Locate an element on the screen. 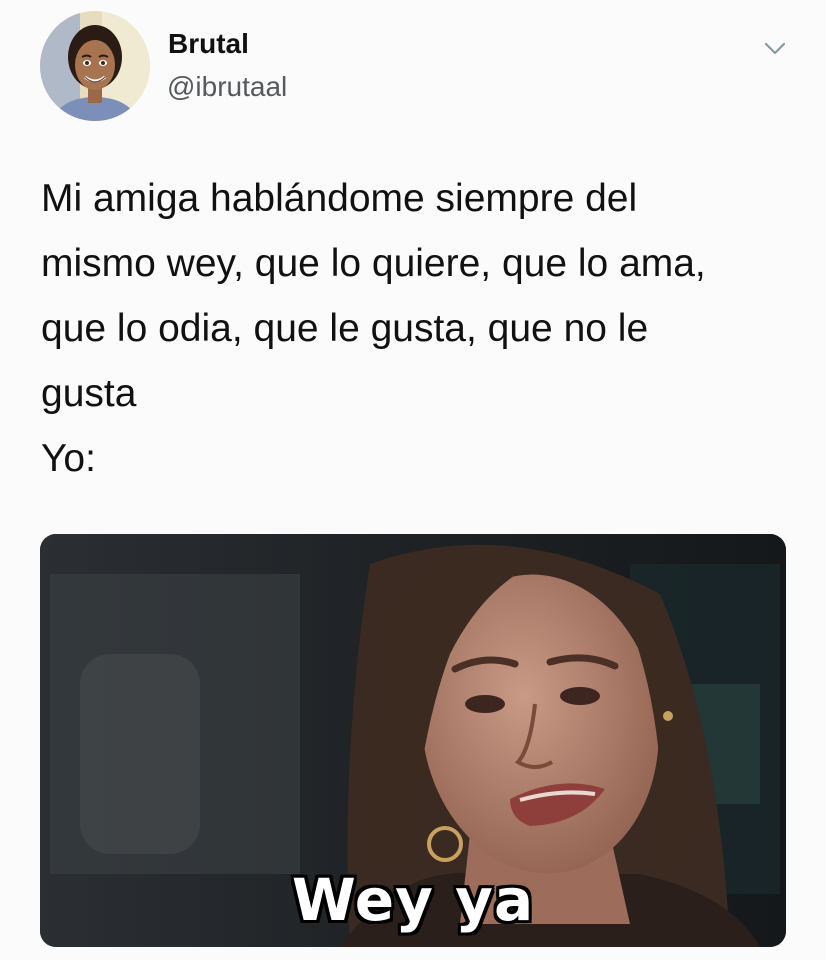  tweet-text-line: mismo wey, que lo quiere, que lo ama, is located at coordinates (373, 263).